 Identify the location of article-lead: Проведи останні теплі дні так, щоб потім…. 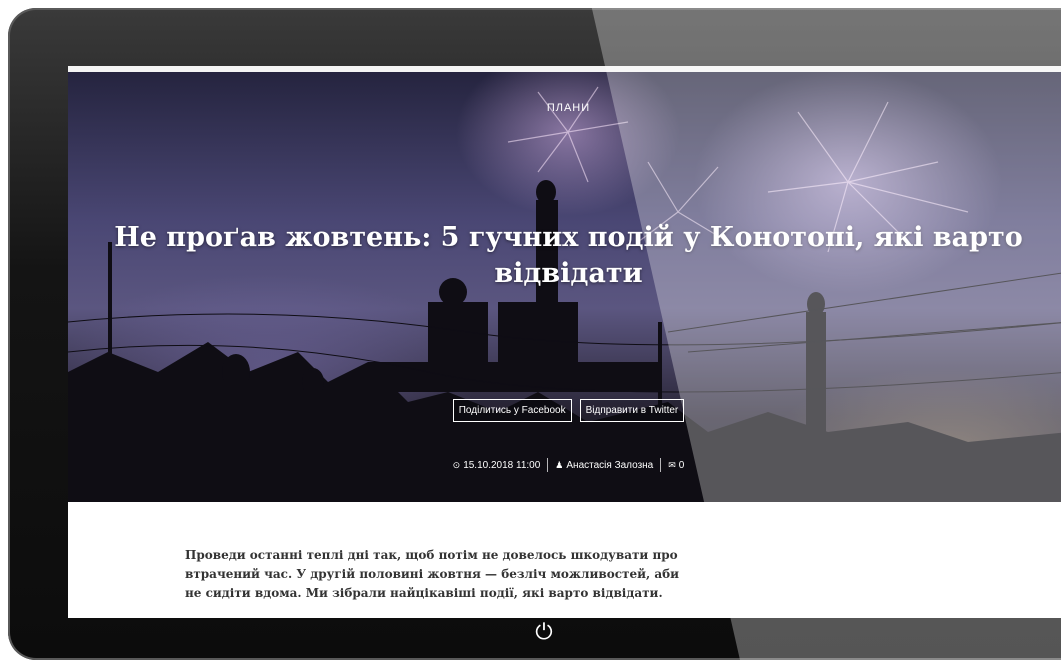
(432, 574).